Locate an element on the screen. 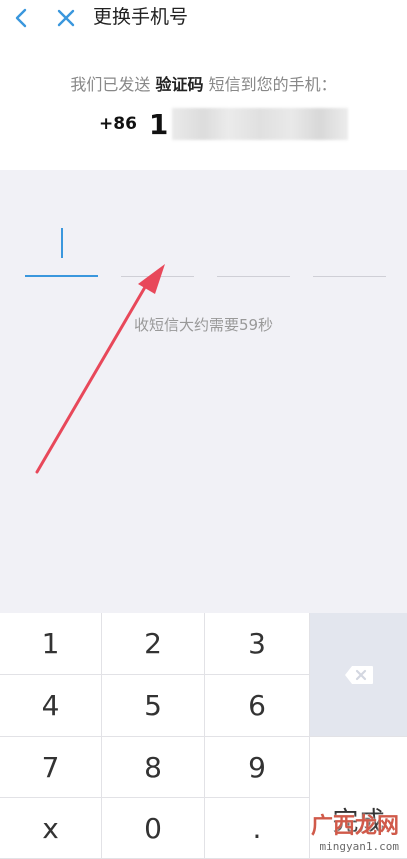  done-button: 完成 is located at coordinates (358, 798).